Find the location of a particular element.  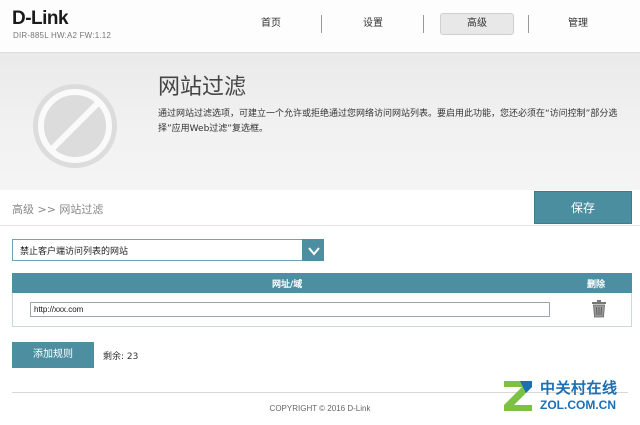

trash-icon is located at coordinates (599, 309).